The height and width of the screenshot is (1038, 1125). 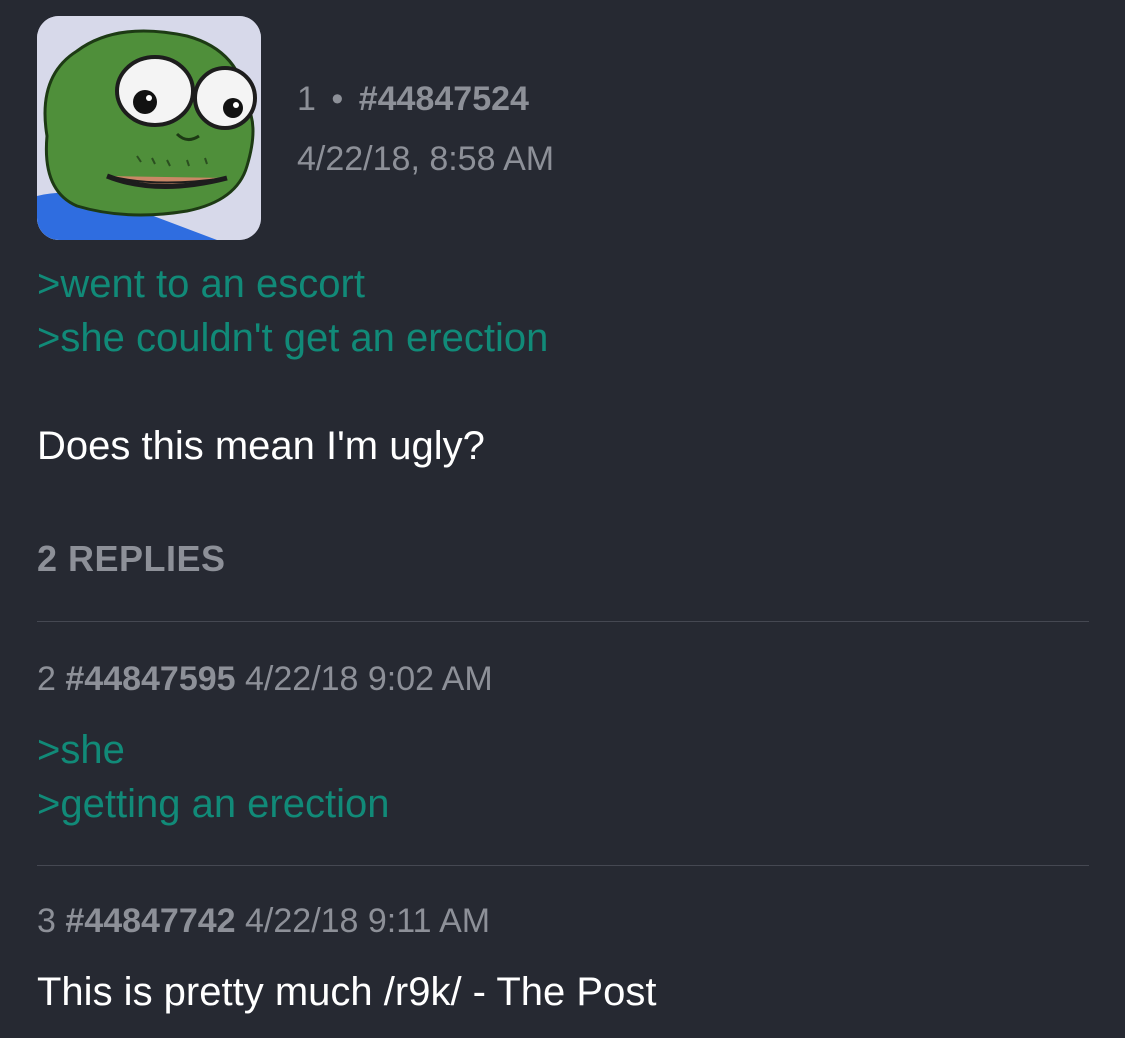 I want to click on op-body-text: Does this mean I'm ugly?, so click(x=261, y=446).